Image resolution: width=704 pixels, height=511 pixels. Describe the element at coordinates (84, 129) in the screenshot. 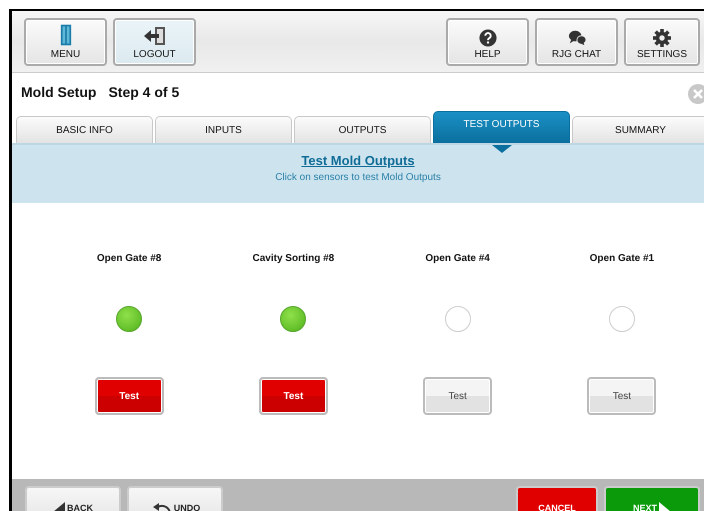

I see `tab: BASIC INFO` at that location.